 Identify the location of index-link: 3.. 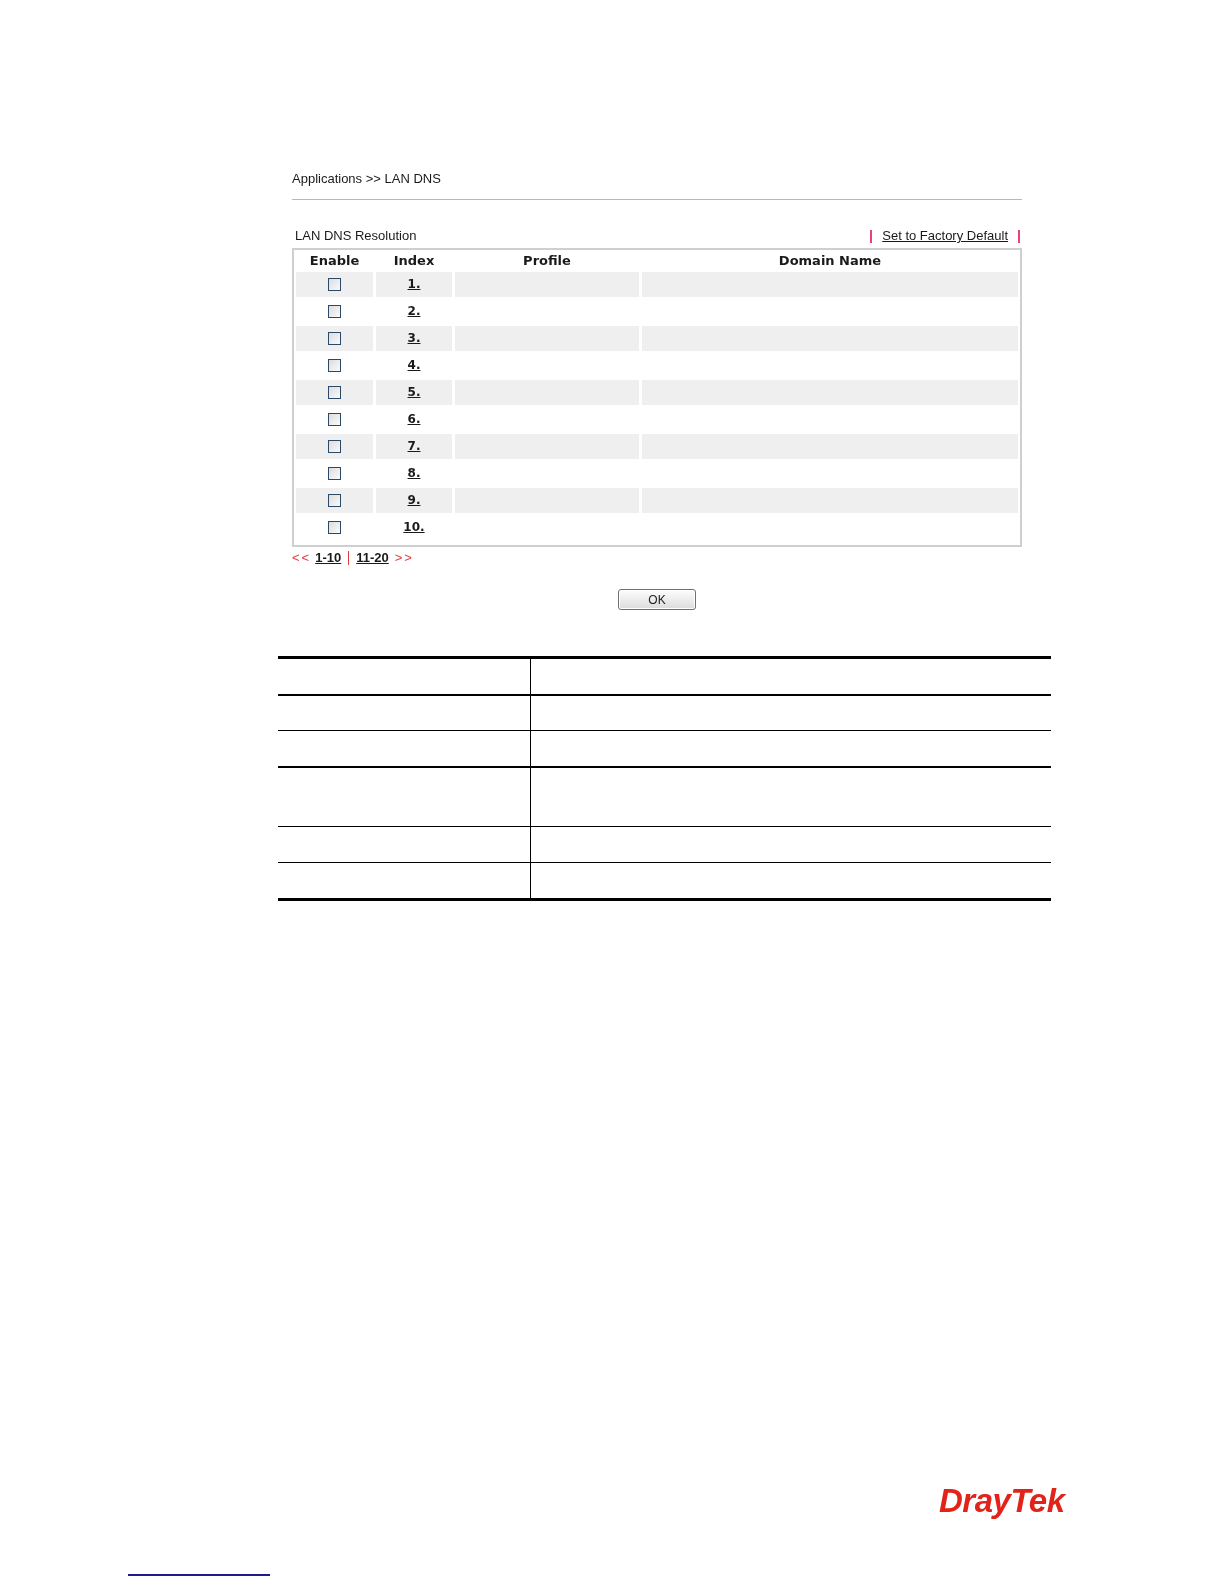
(414, 338).